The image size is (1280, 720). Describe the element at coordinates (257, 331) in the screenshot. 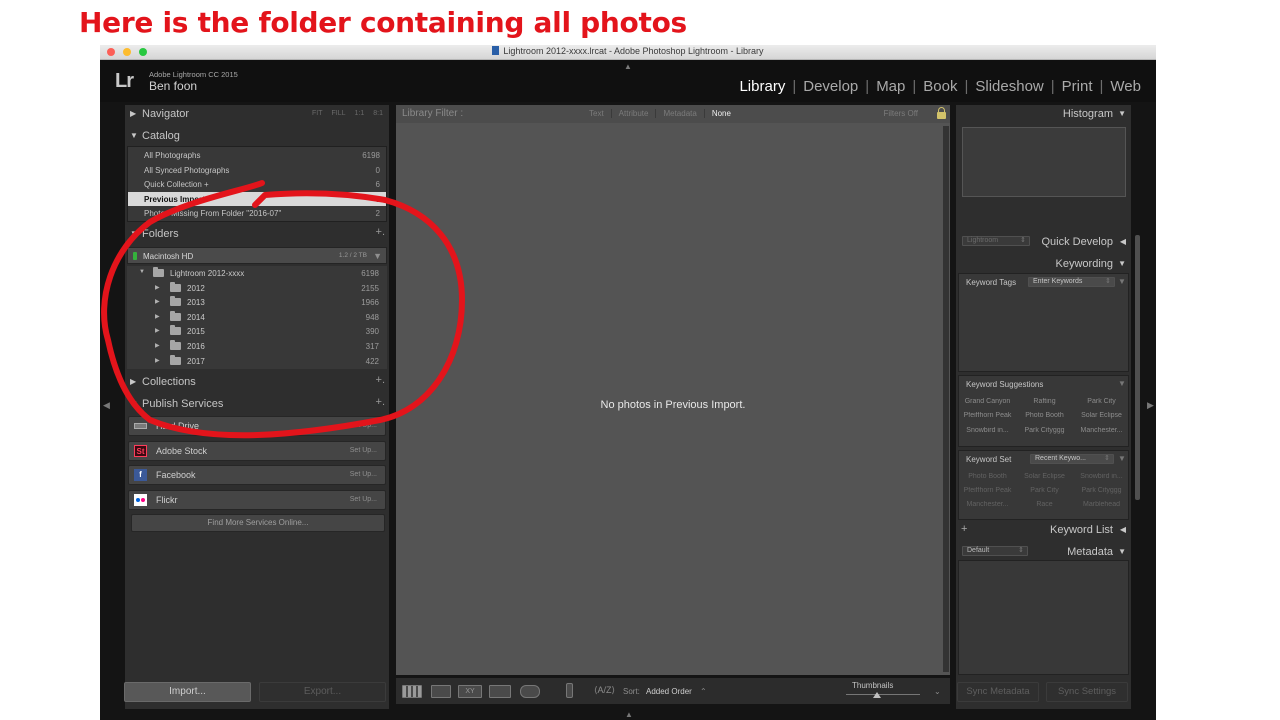

I see `folder-row: ▶ 2015 390` at that location.